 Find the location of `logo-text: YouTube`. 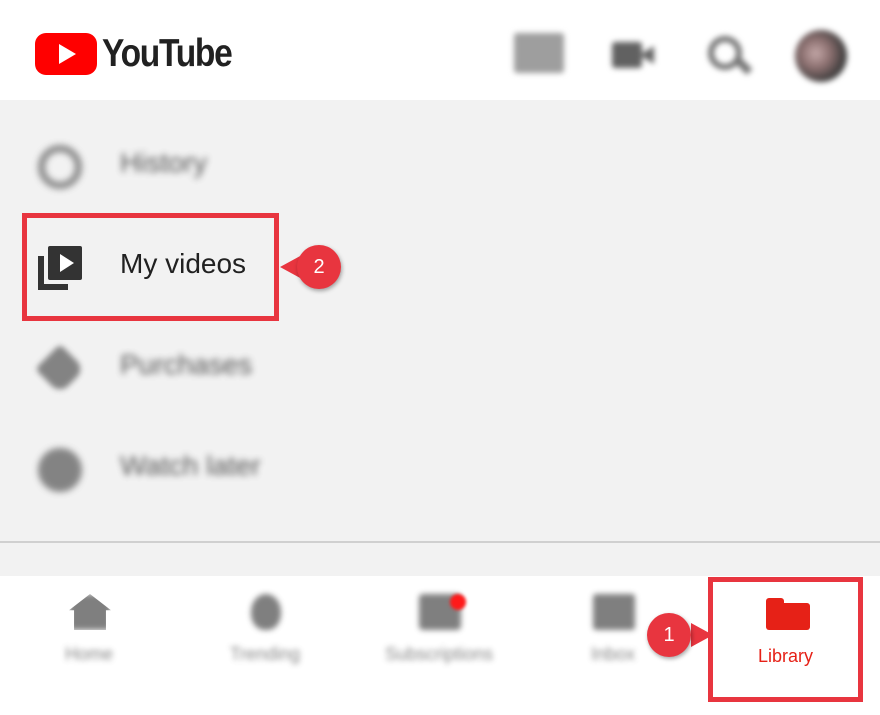

logo-text: YouTube is located at coordinates (167, 53).